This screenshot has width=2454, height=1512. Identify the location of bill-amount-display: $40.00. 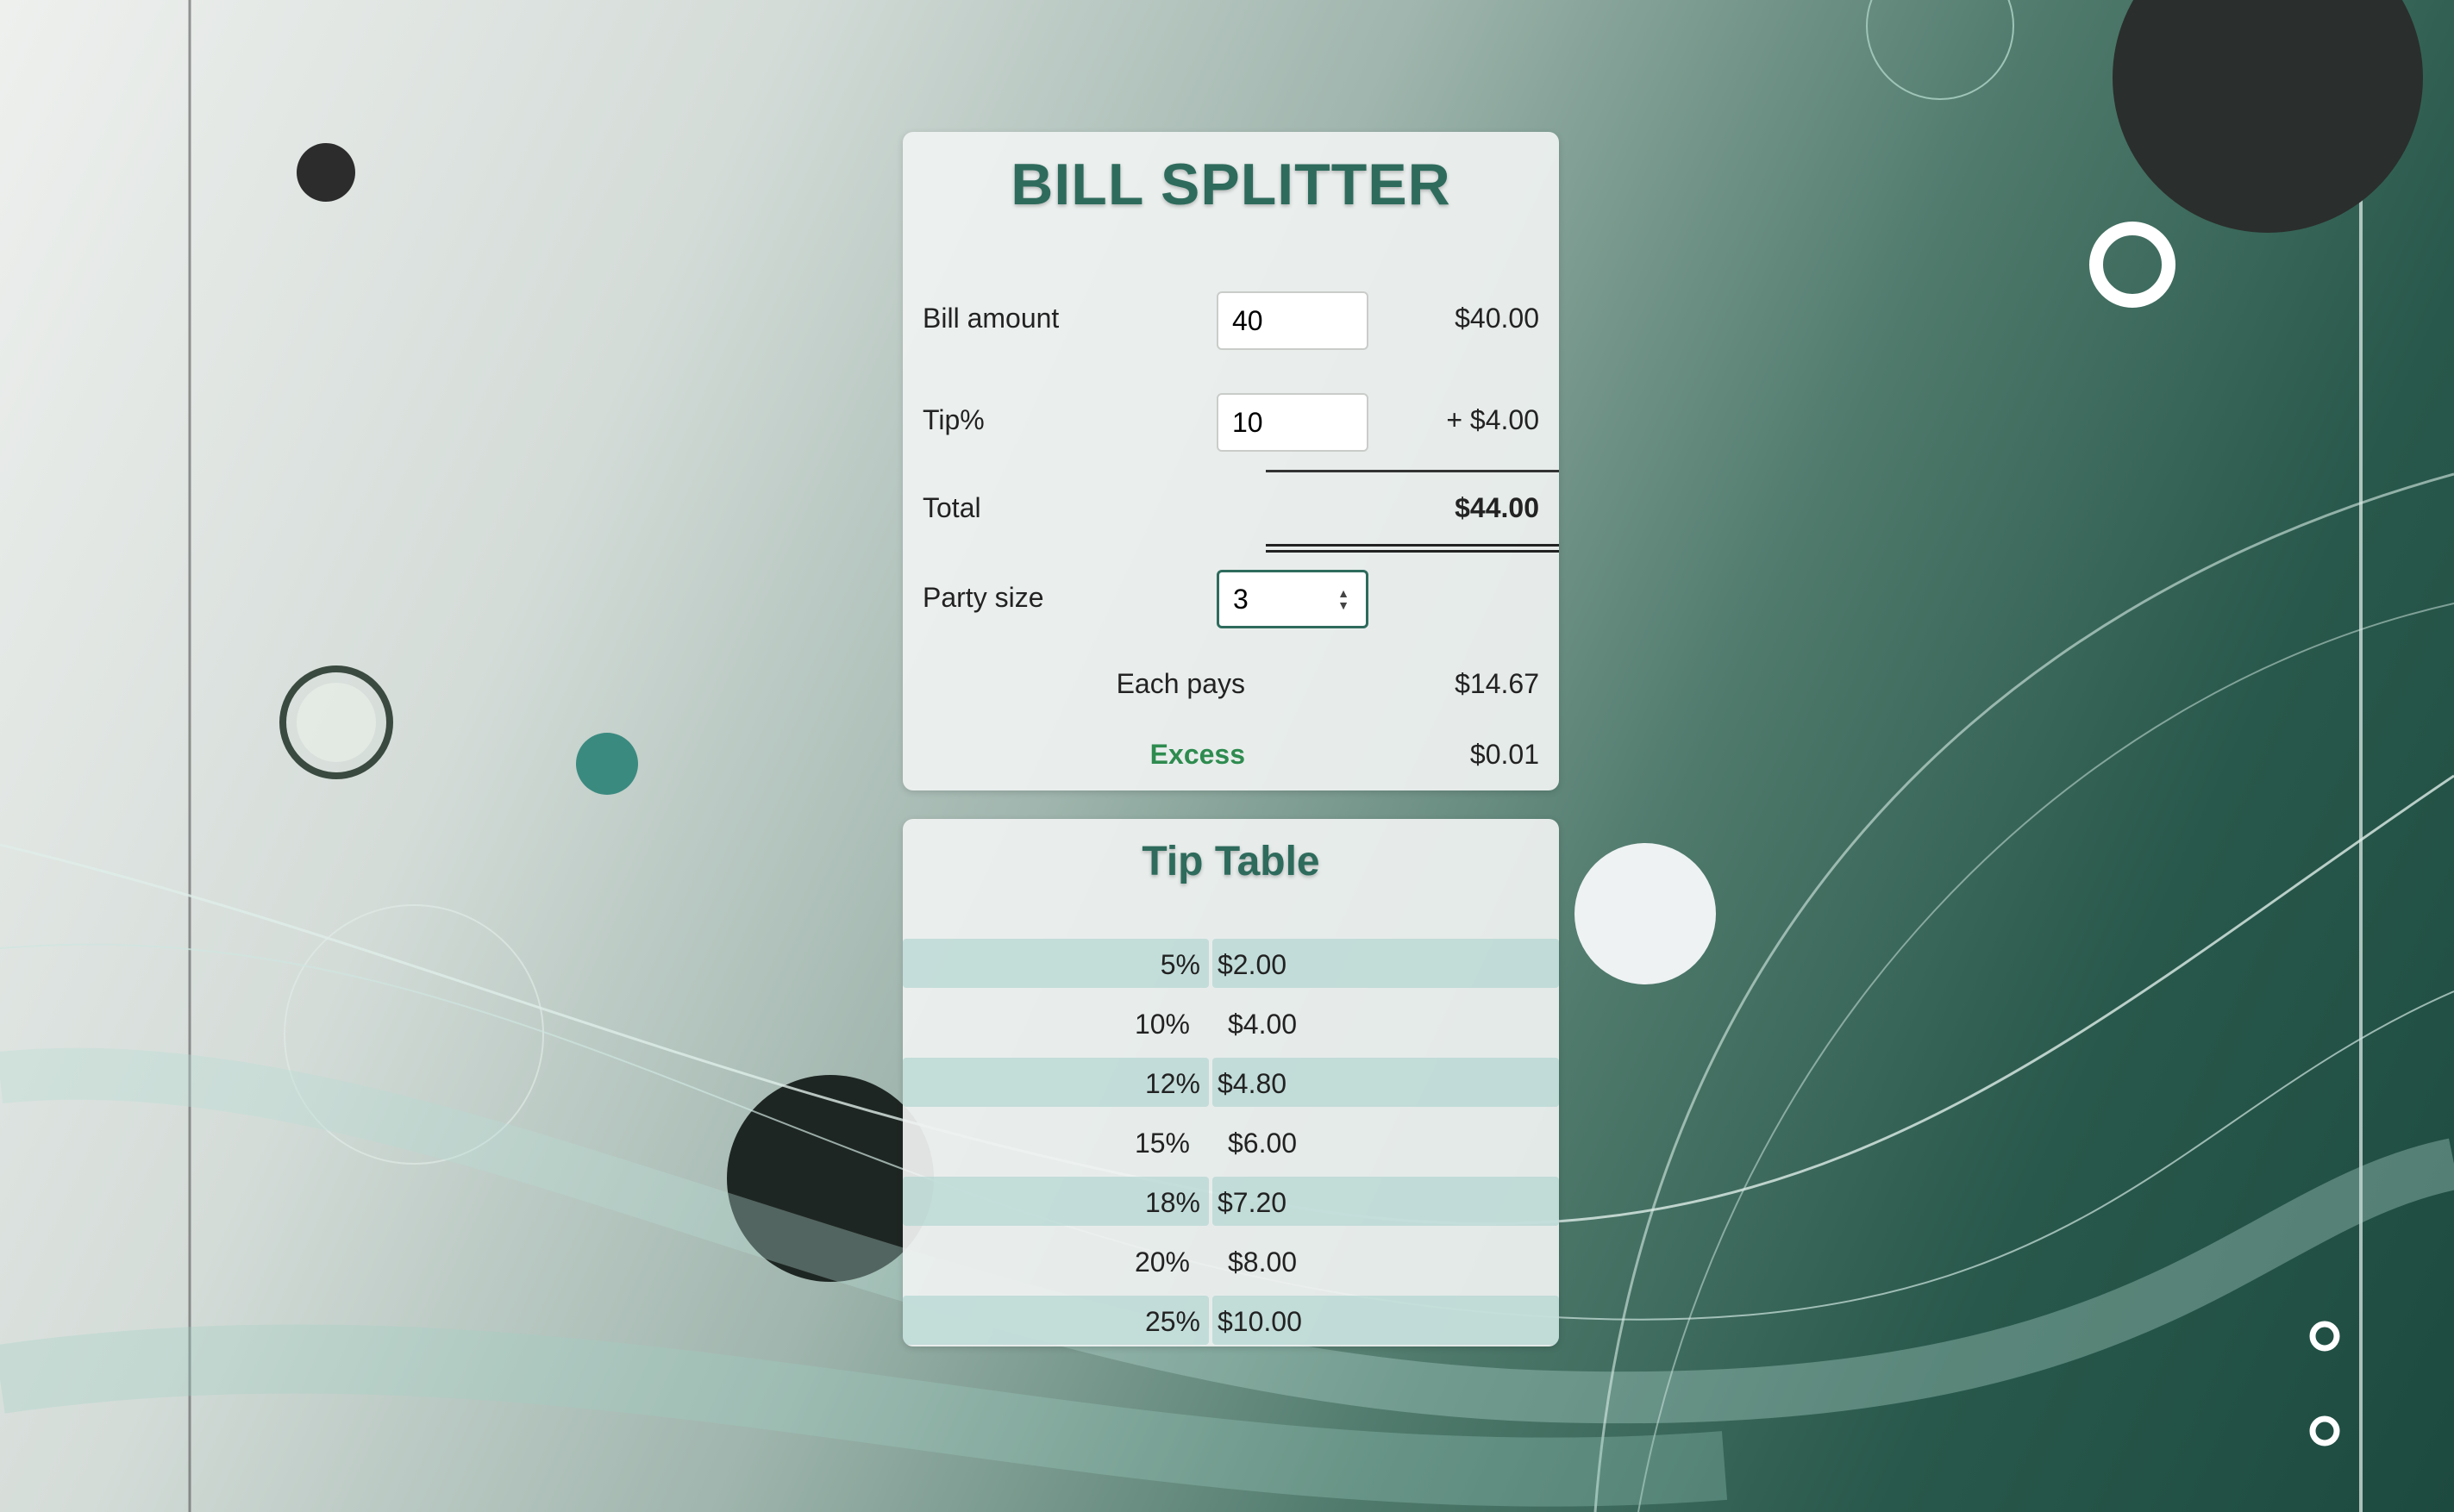
(1497, 318).